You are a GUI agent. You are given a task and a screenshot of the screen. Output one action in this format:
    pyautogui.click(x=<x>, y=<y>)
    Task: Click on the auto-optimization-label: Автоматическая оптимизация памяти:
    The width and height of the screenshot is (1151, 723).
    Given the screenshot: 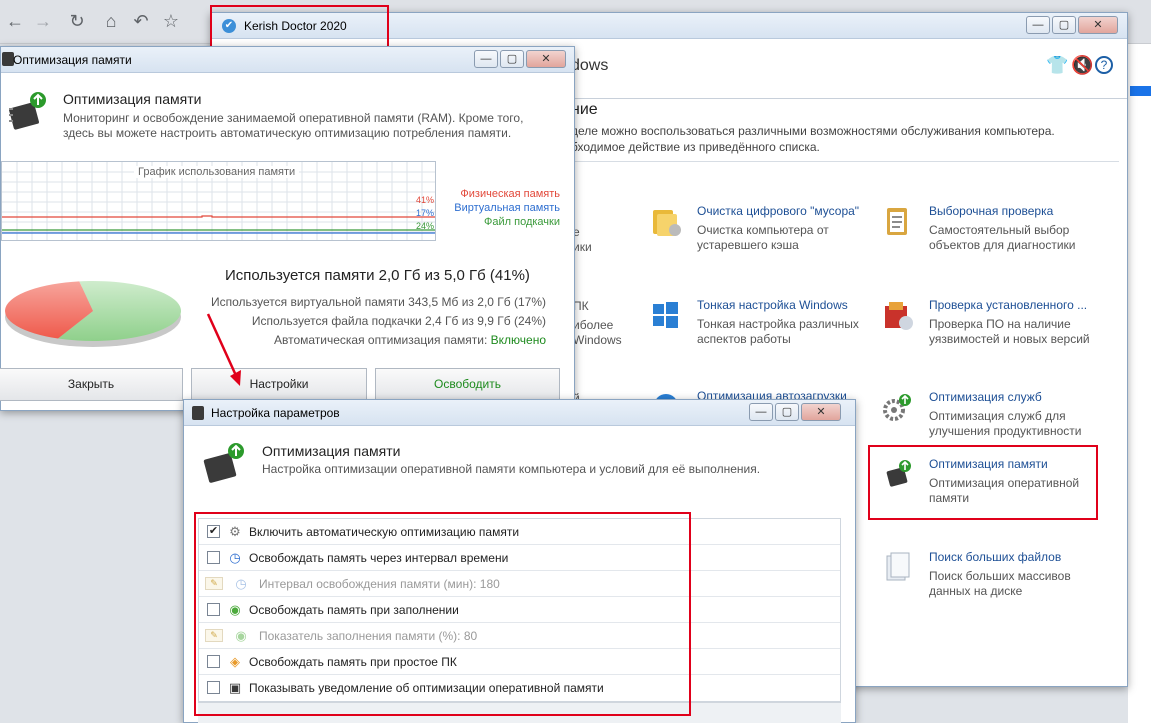 What is the action you would take?
    pyautogui.click(x=380, y=340)
    